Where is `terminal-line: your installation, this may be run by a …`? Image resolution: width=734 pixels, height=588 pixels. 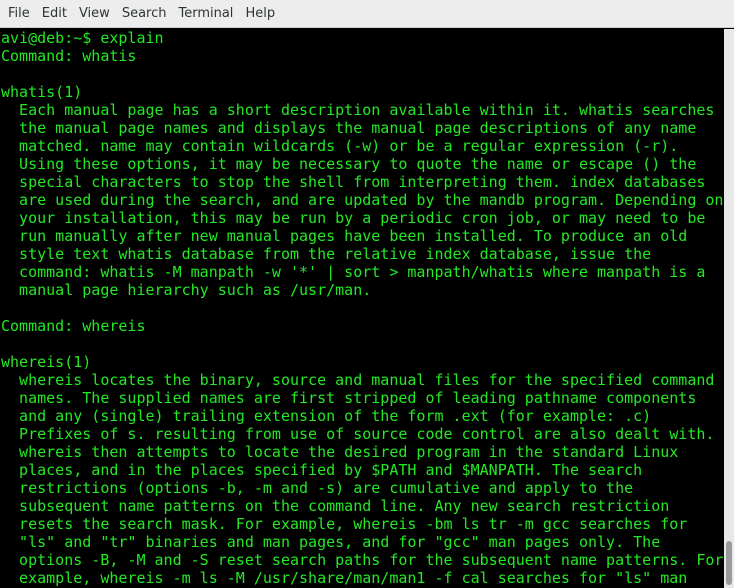
terminal-line: your installation, this may be run by a … is located at coordinates (353, 218).